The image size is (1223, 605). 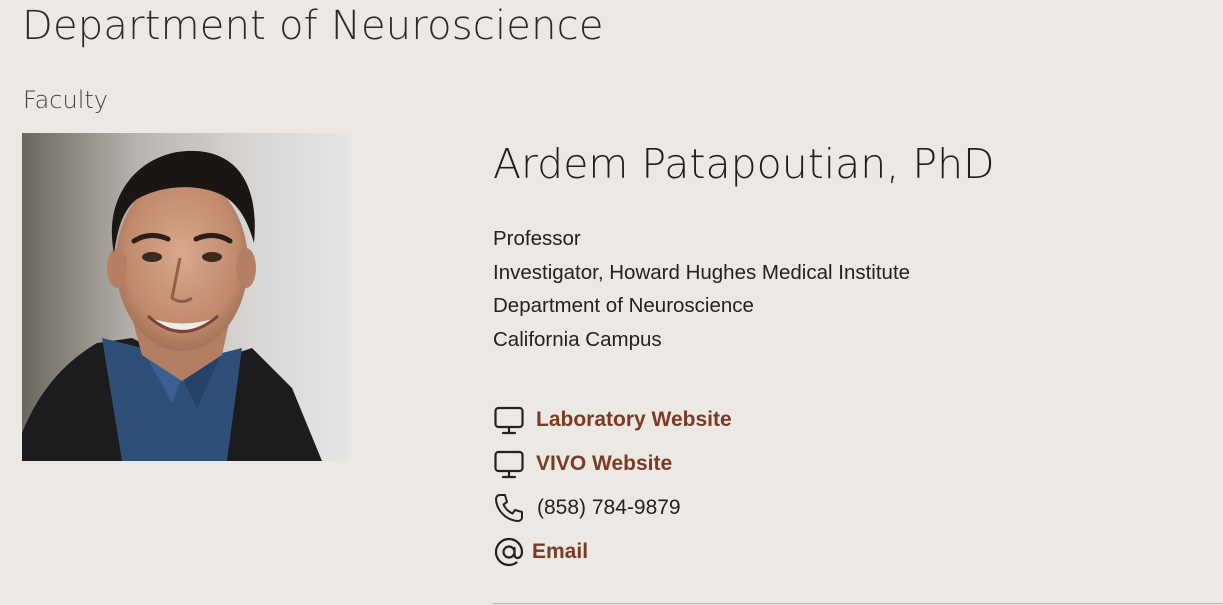 What do you see at coordinates (577, 340) in the screenshot?
I see `title-campus: California Campus` at bounding box center [577, 340].